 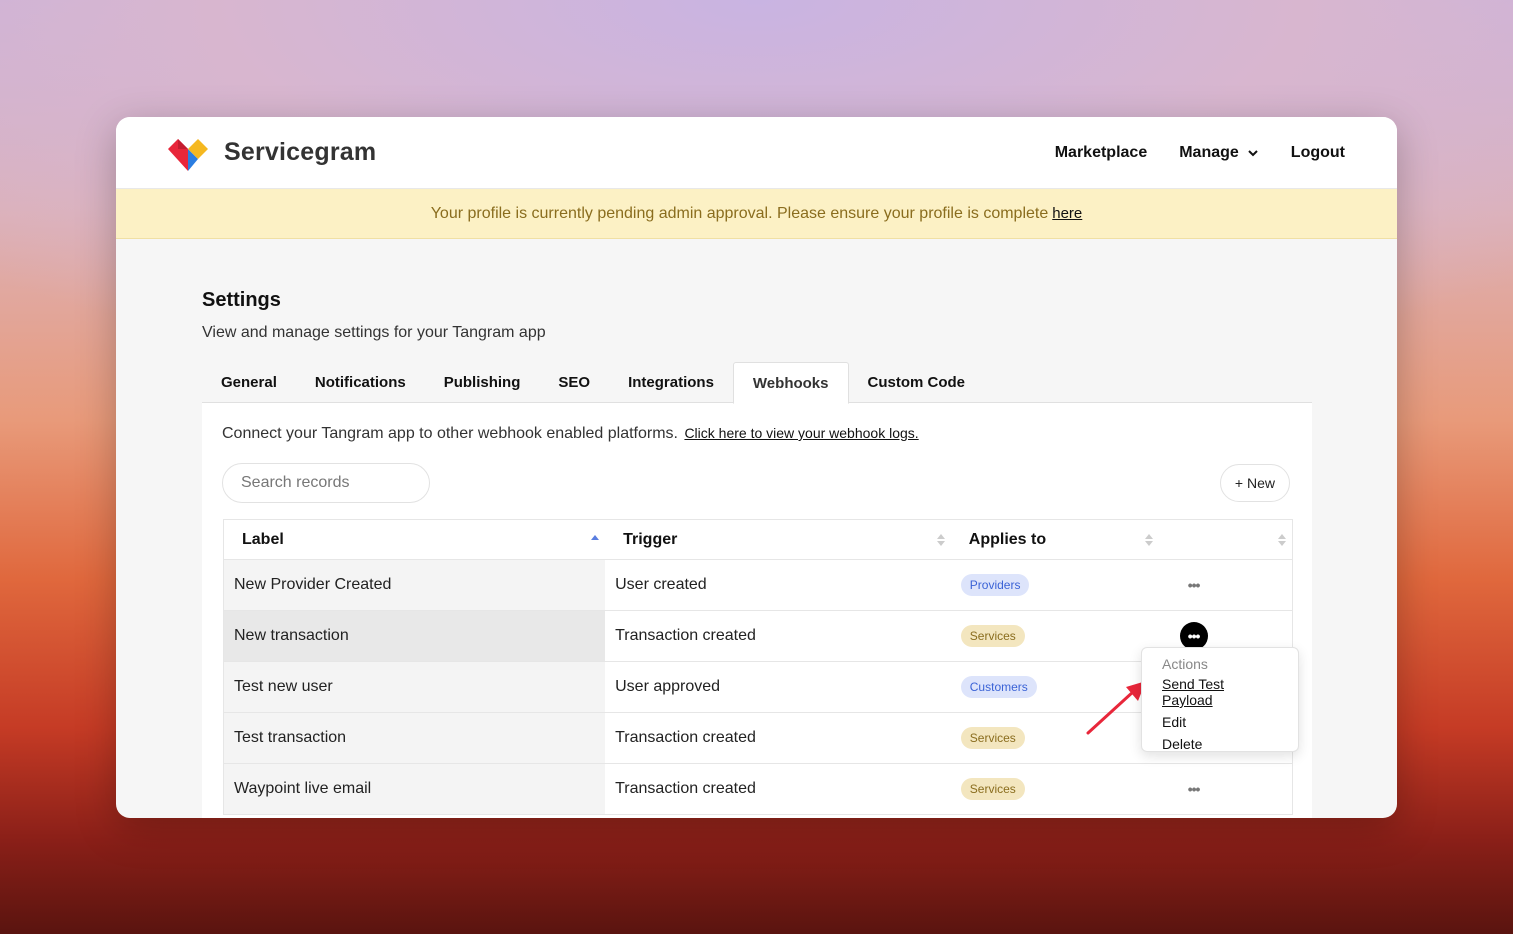 What do you see at coordinates (326, 483) in the screenshot?
I see `search-input` at bounding box center [326, 483].